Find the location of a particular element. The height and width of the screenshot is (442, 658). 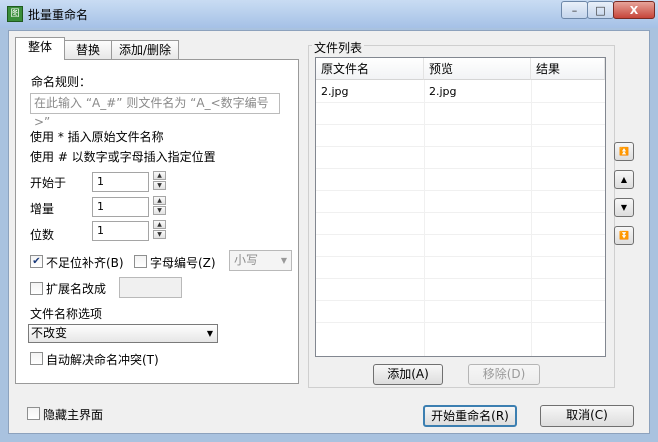

file-list-title: 文件列表 is located at coordinates (338, 47).